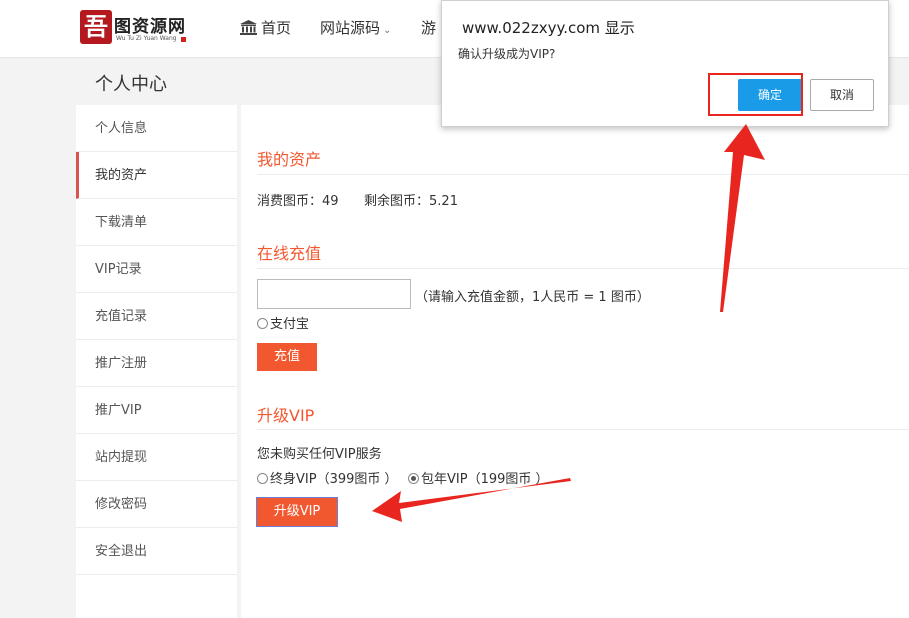 This screenshot has height=618, width=909. Describe the element at coordinates (96, 27) in the screenshot. I see `logo-mark: 吾` at that location.